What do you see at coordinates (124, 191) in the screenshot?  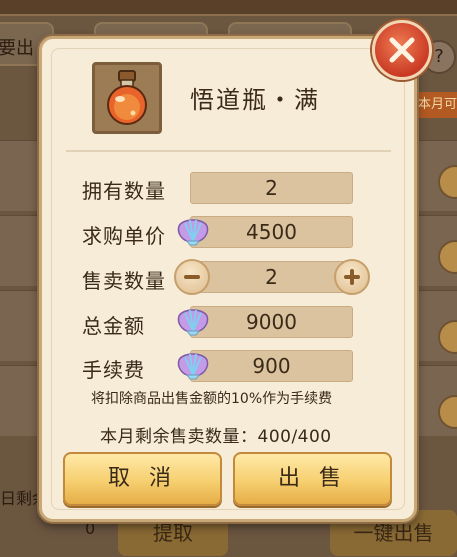 I see `owned-quantity-label: 拥有数量` at bounding box center [124, 191].